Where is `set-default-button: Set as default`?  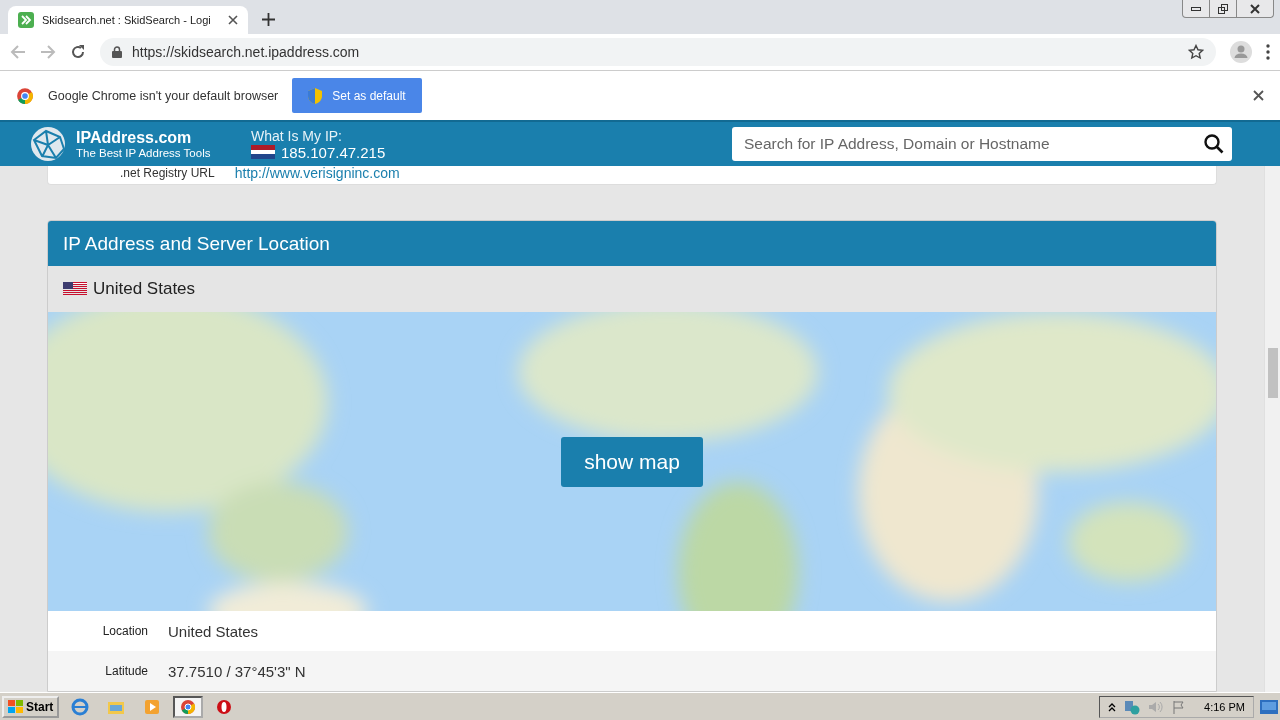
set-default-button: Set as default is located at coordinates (357, 95).